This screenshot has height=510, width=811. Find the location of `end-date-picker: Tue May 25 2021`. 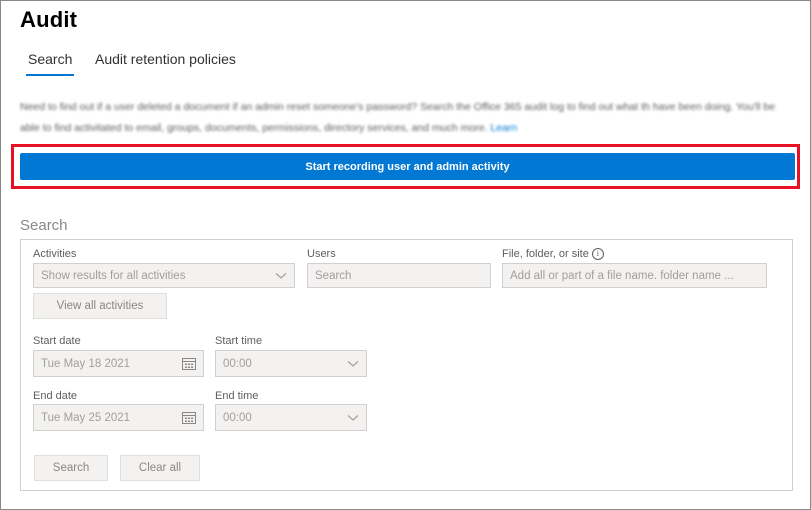

end-date-picker: Tue May 25 2021 is located at coordinates (118, 417).